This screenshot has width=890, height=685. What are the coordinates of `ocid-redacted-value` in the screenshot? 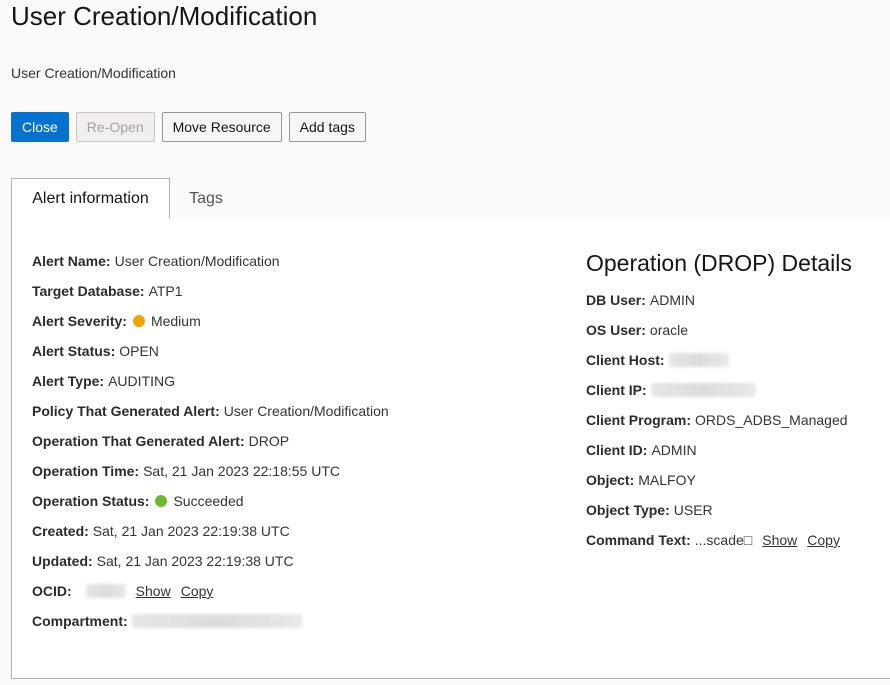 It's located at (105, 591).